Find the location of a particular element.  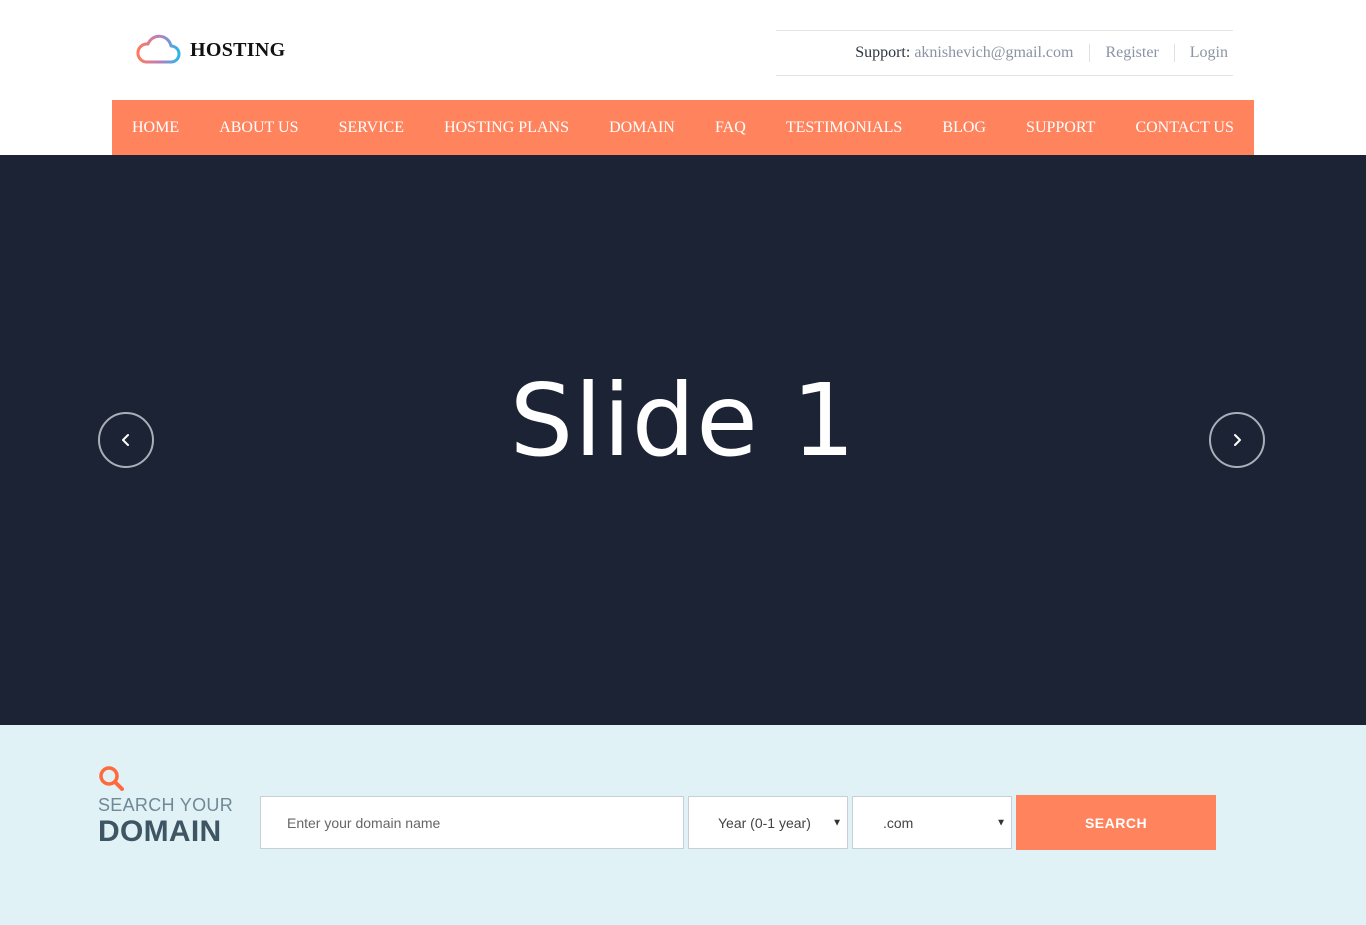

nav-item-service: SERVICE is located at coordinates (371, 128).